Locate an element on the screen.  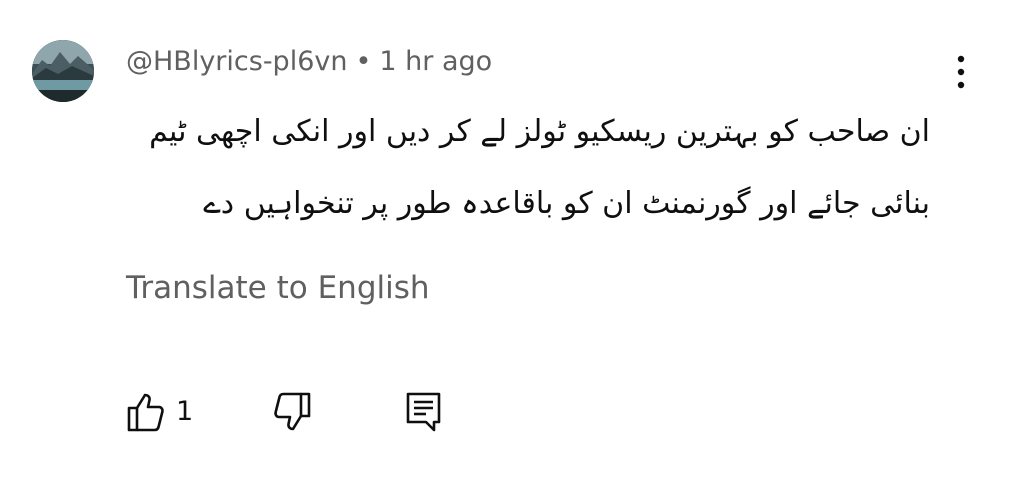
thumbs-up-icon is located at coordinates (145, 412).